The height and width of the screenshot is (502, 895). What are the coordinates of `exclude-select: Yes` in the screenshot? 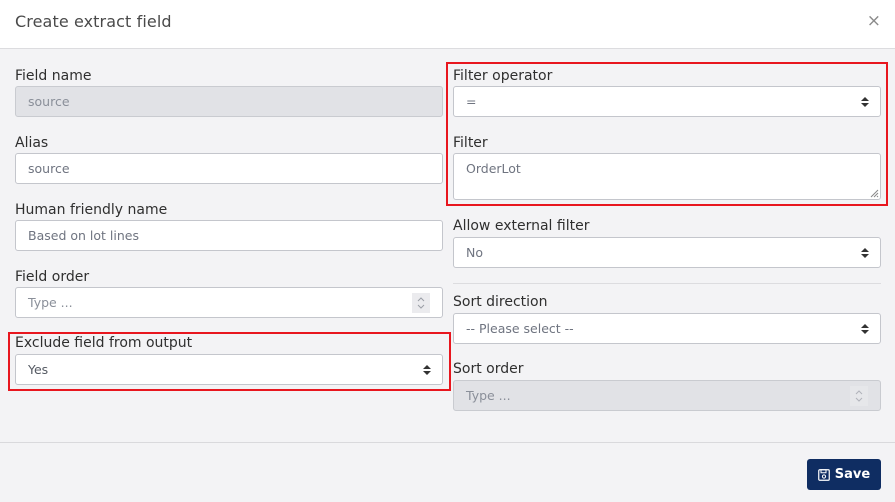 It's located at (229, 369).